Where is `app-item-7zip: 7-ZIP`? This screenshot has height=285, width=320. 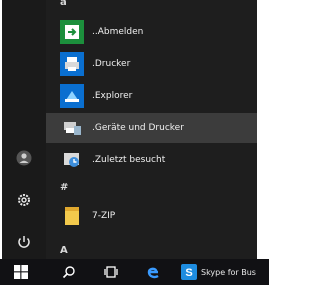
app-item-7zip: 7-ZIP is located at coordinates (151, 216).